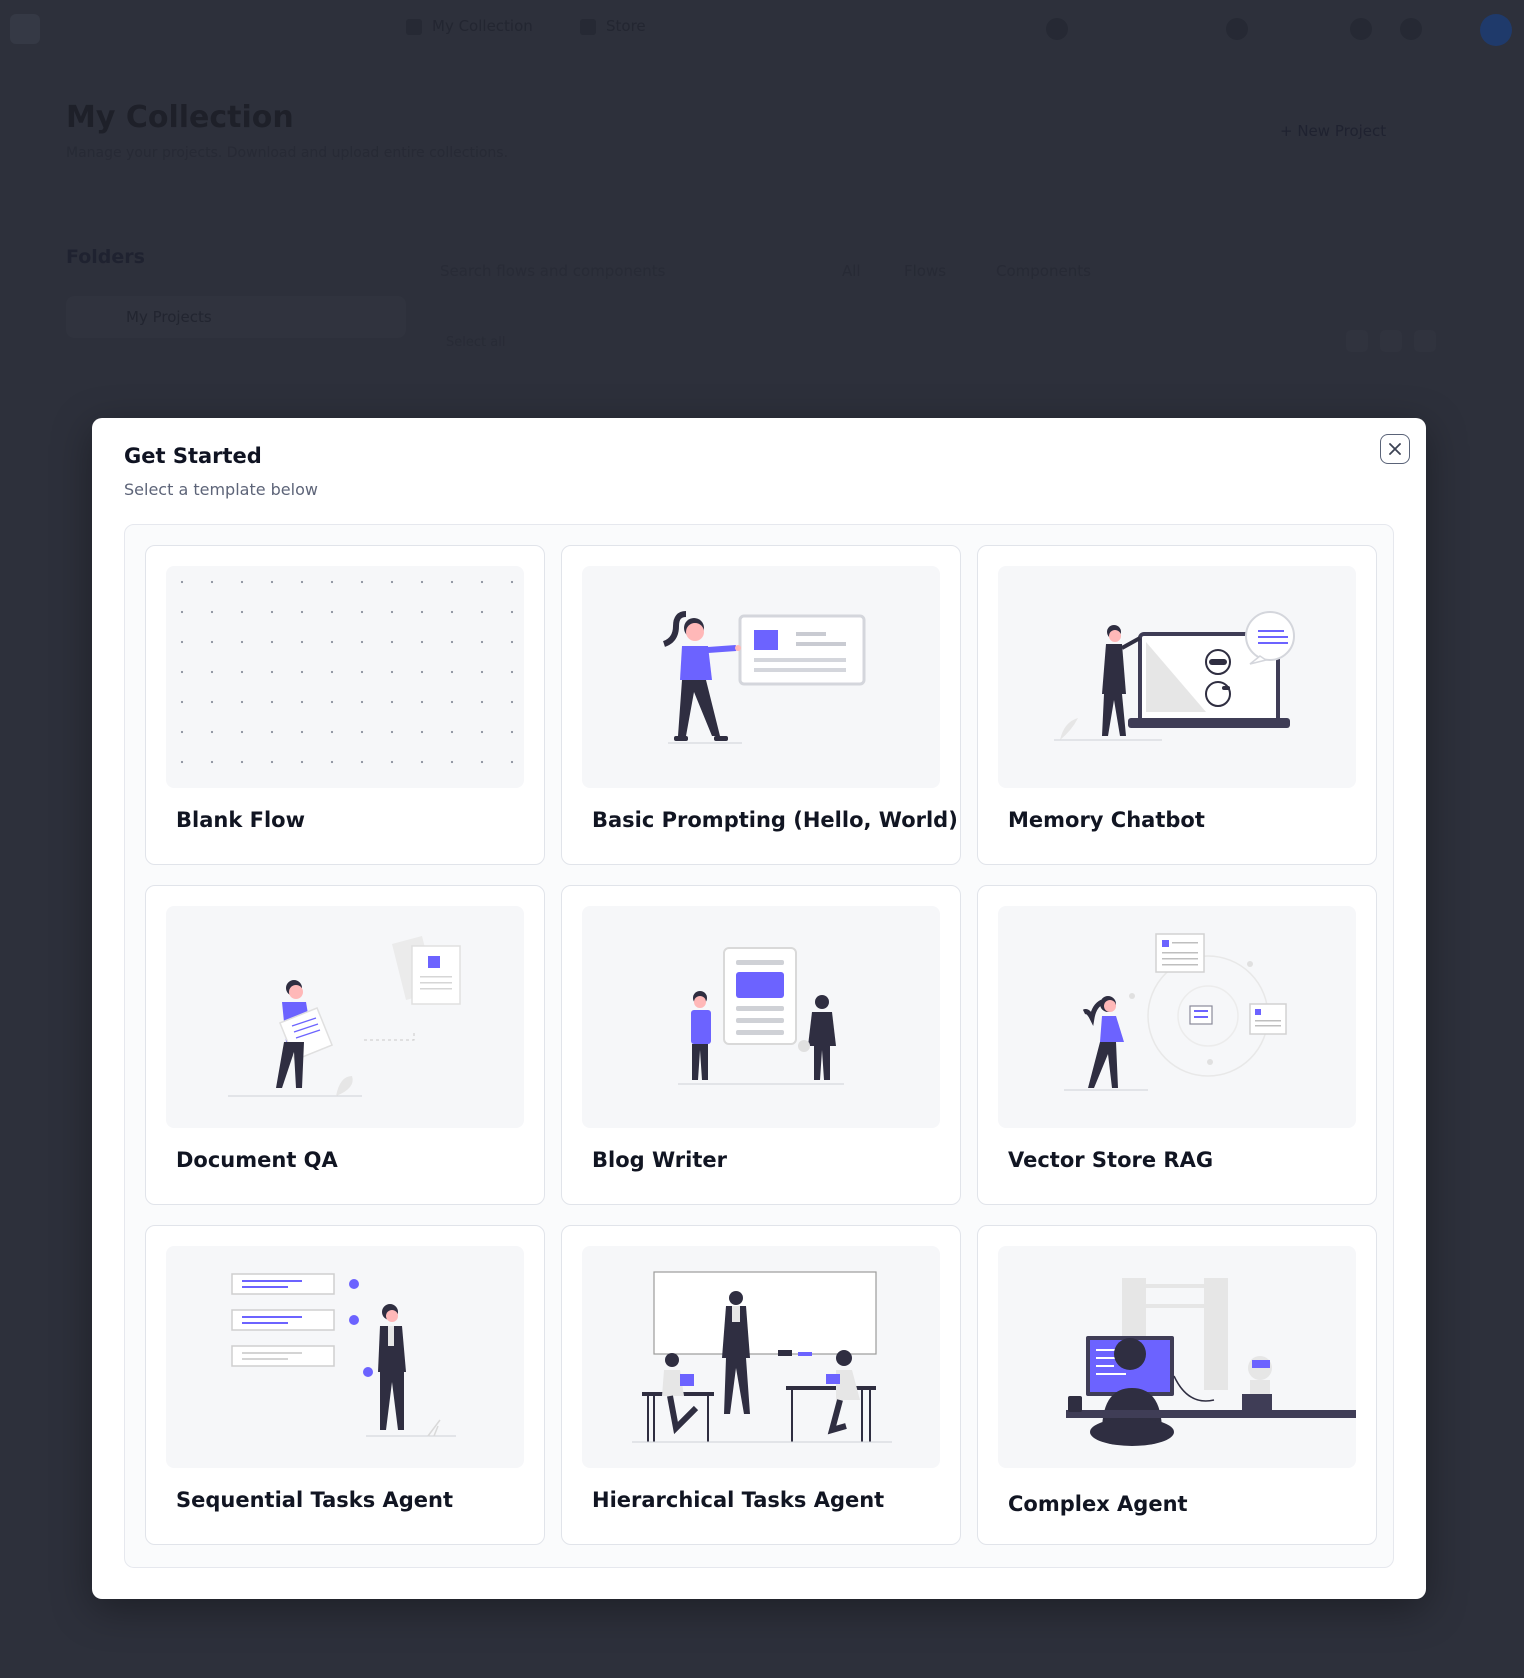 This screenshot has width=1524, height=1678. Describe the element at coordinates (414, 26) in the screenshot. I see `folder-icon` at that location.